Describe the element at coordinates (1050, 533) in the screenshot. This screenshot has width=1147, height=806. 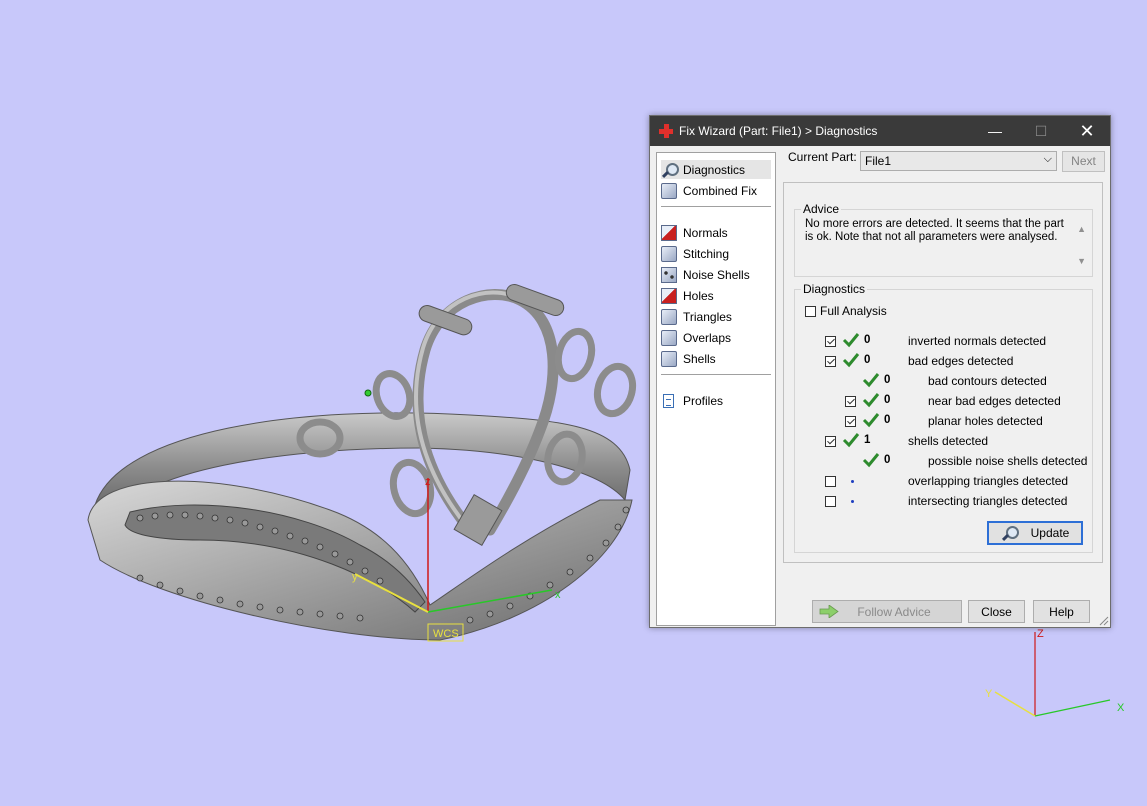
I see `update-label: Update` at that location.